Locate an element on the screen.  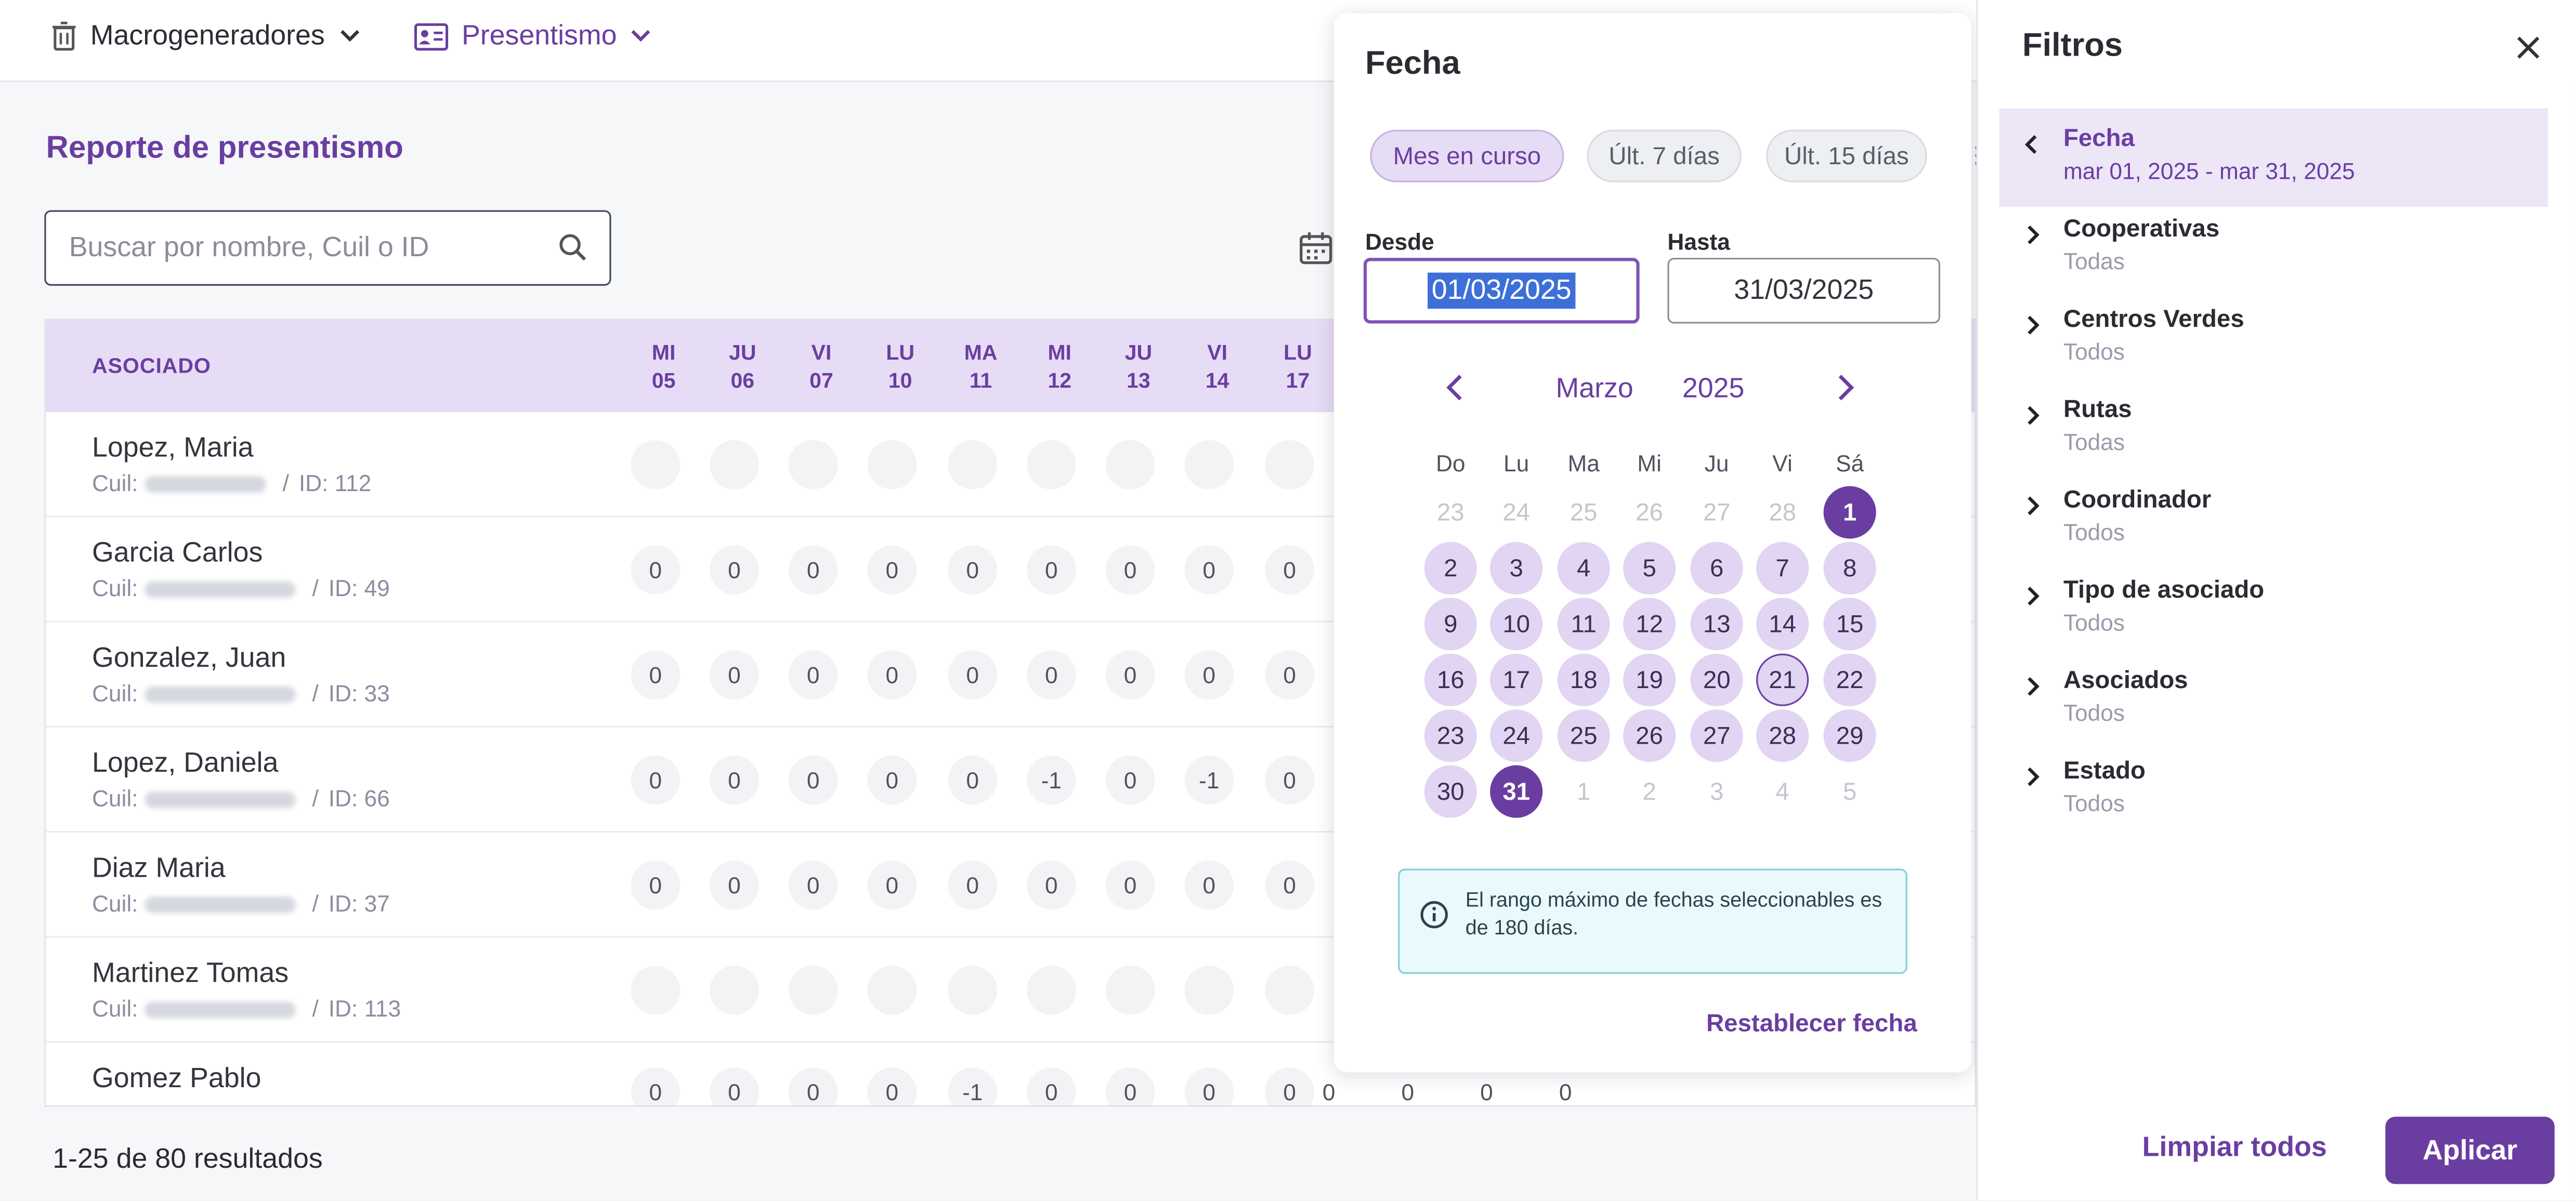
search-input: Buscar por nombre, Cuil o ID is located at coordinates (327, 248).